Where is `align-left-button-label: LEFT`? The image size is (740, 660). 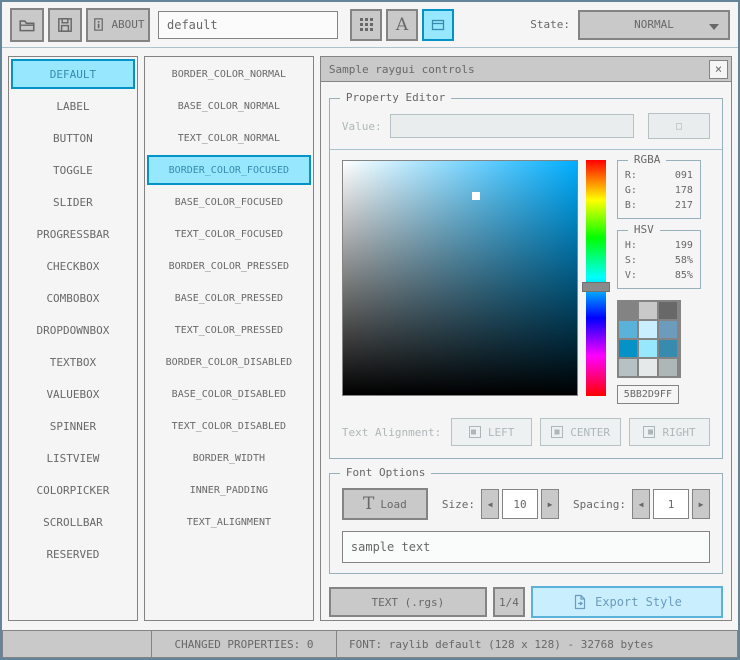 align-left-button-label: LEFT is located at coordinates (501, 432).